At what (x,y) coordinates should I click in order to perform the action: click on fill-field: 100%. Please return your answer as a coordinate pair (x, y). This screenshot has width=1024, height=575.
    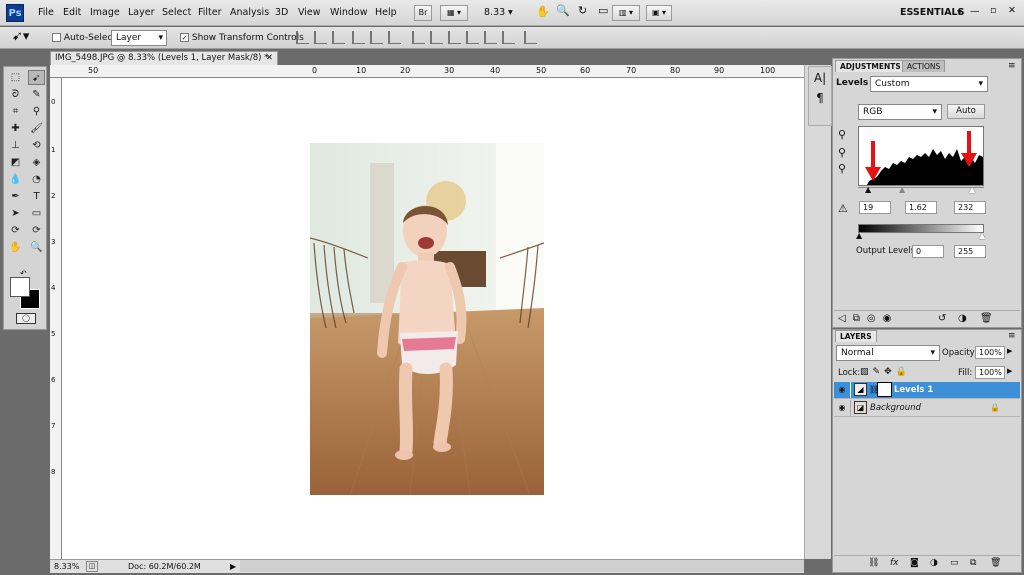
    Looking at the image, I should click on (990, 372).